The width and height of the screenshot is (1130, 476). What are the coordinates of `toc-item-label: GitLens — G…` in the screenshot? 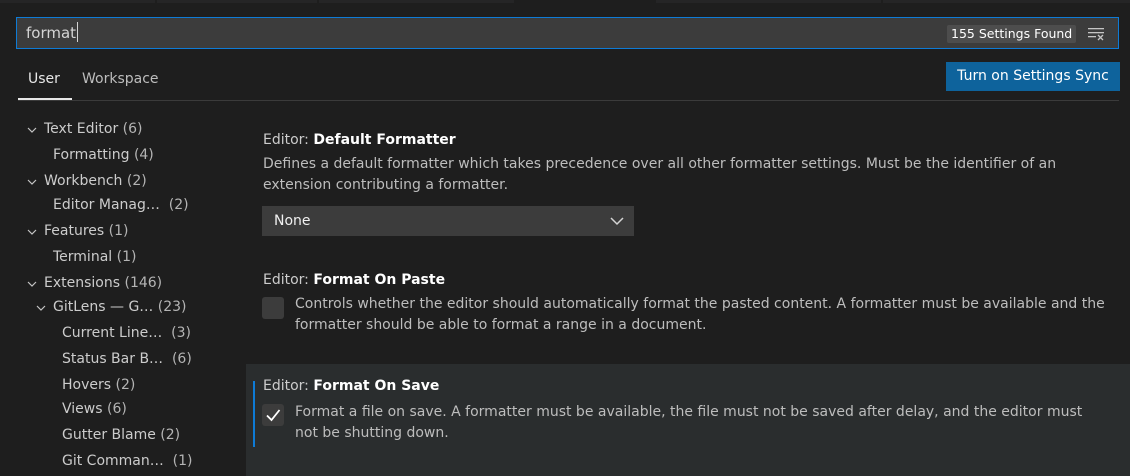 It's located at (103, 307).